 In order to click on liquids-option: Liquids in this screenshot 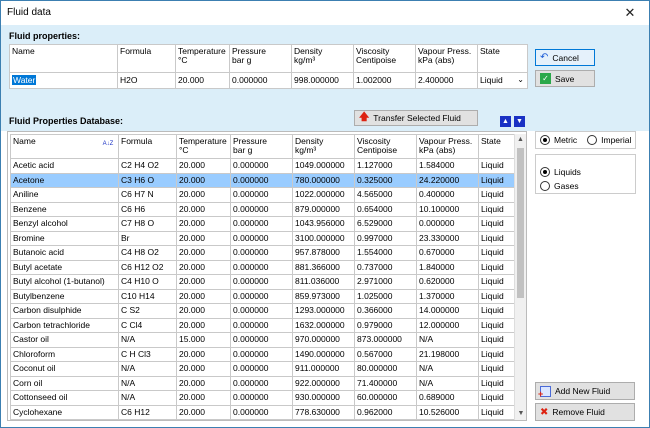, I will do `click(560, 172)`.